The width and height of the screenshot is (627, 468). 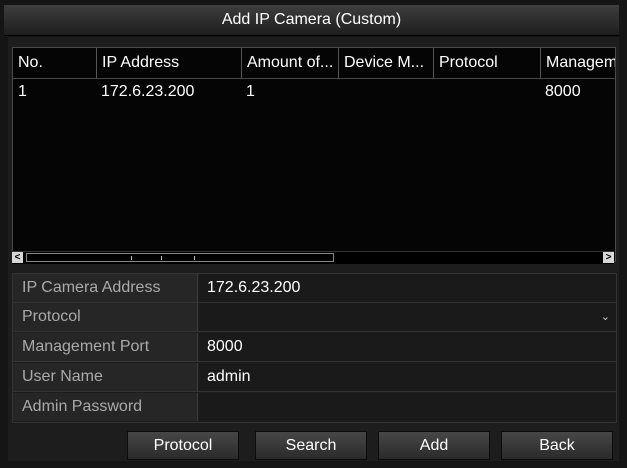 What do you see at coordinates (608, 257) in the screenshot?
I see `scroll-right-icon: >` at bounding box center [608, 257].